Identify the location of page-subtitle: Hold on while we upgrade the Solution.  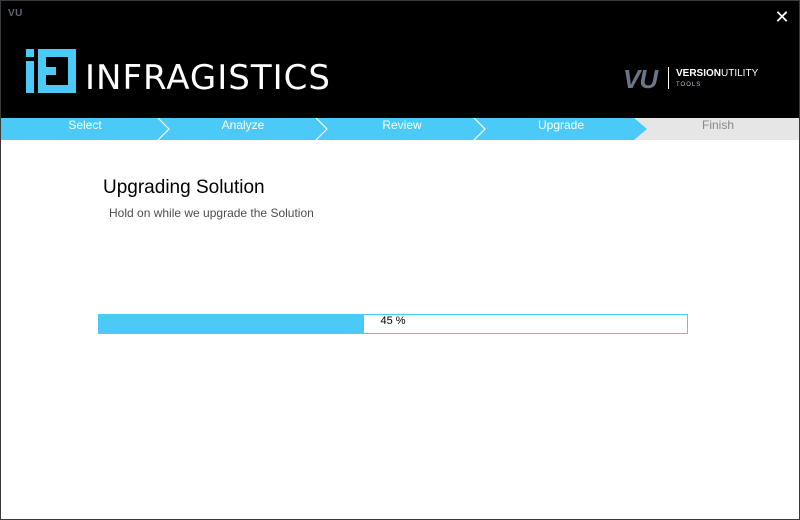
(211, 213).